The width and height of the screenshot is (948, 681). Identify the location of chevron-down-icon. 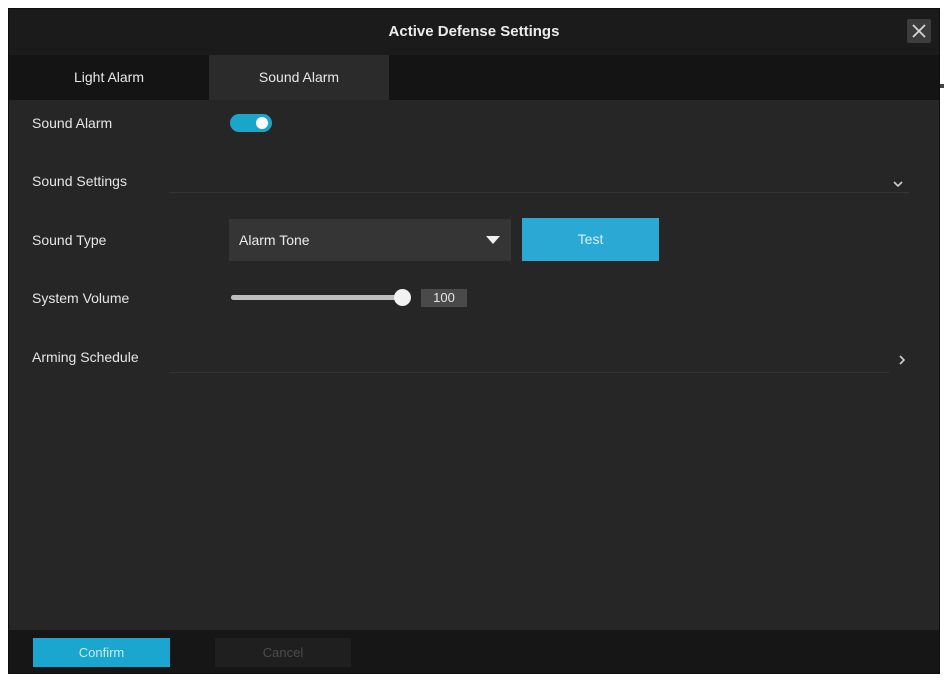
(898, 184).